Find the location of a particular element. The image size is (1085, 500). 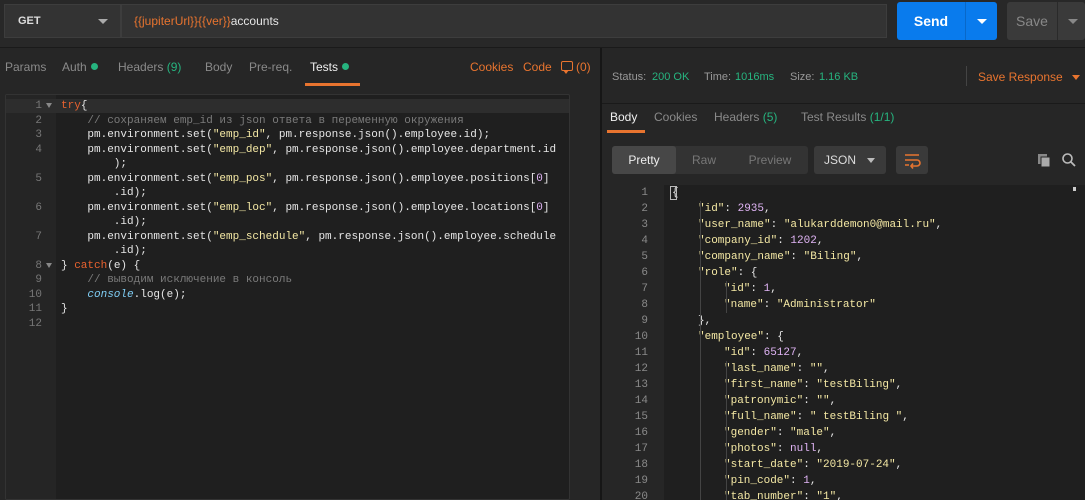

json-text: "user_name": "alukarddemon0@mail.ru", is located at coordinates (820, 225).